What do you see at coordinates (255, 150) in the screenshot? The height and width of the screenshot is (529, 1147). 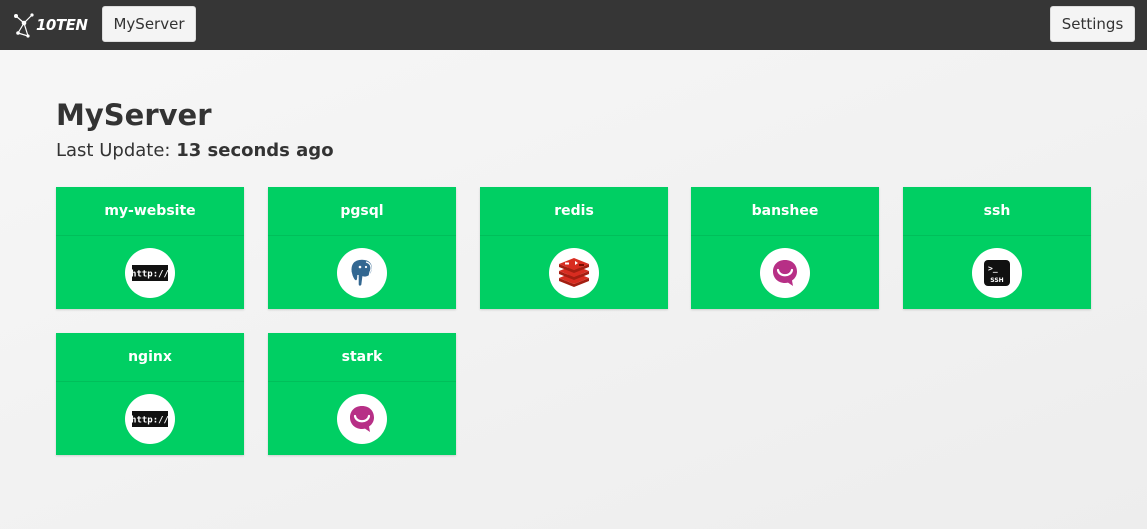 I see `last-update-value: 13 seconds ago` at bounding box center [255, 150].